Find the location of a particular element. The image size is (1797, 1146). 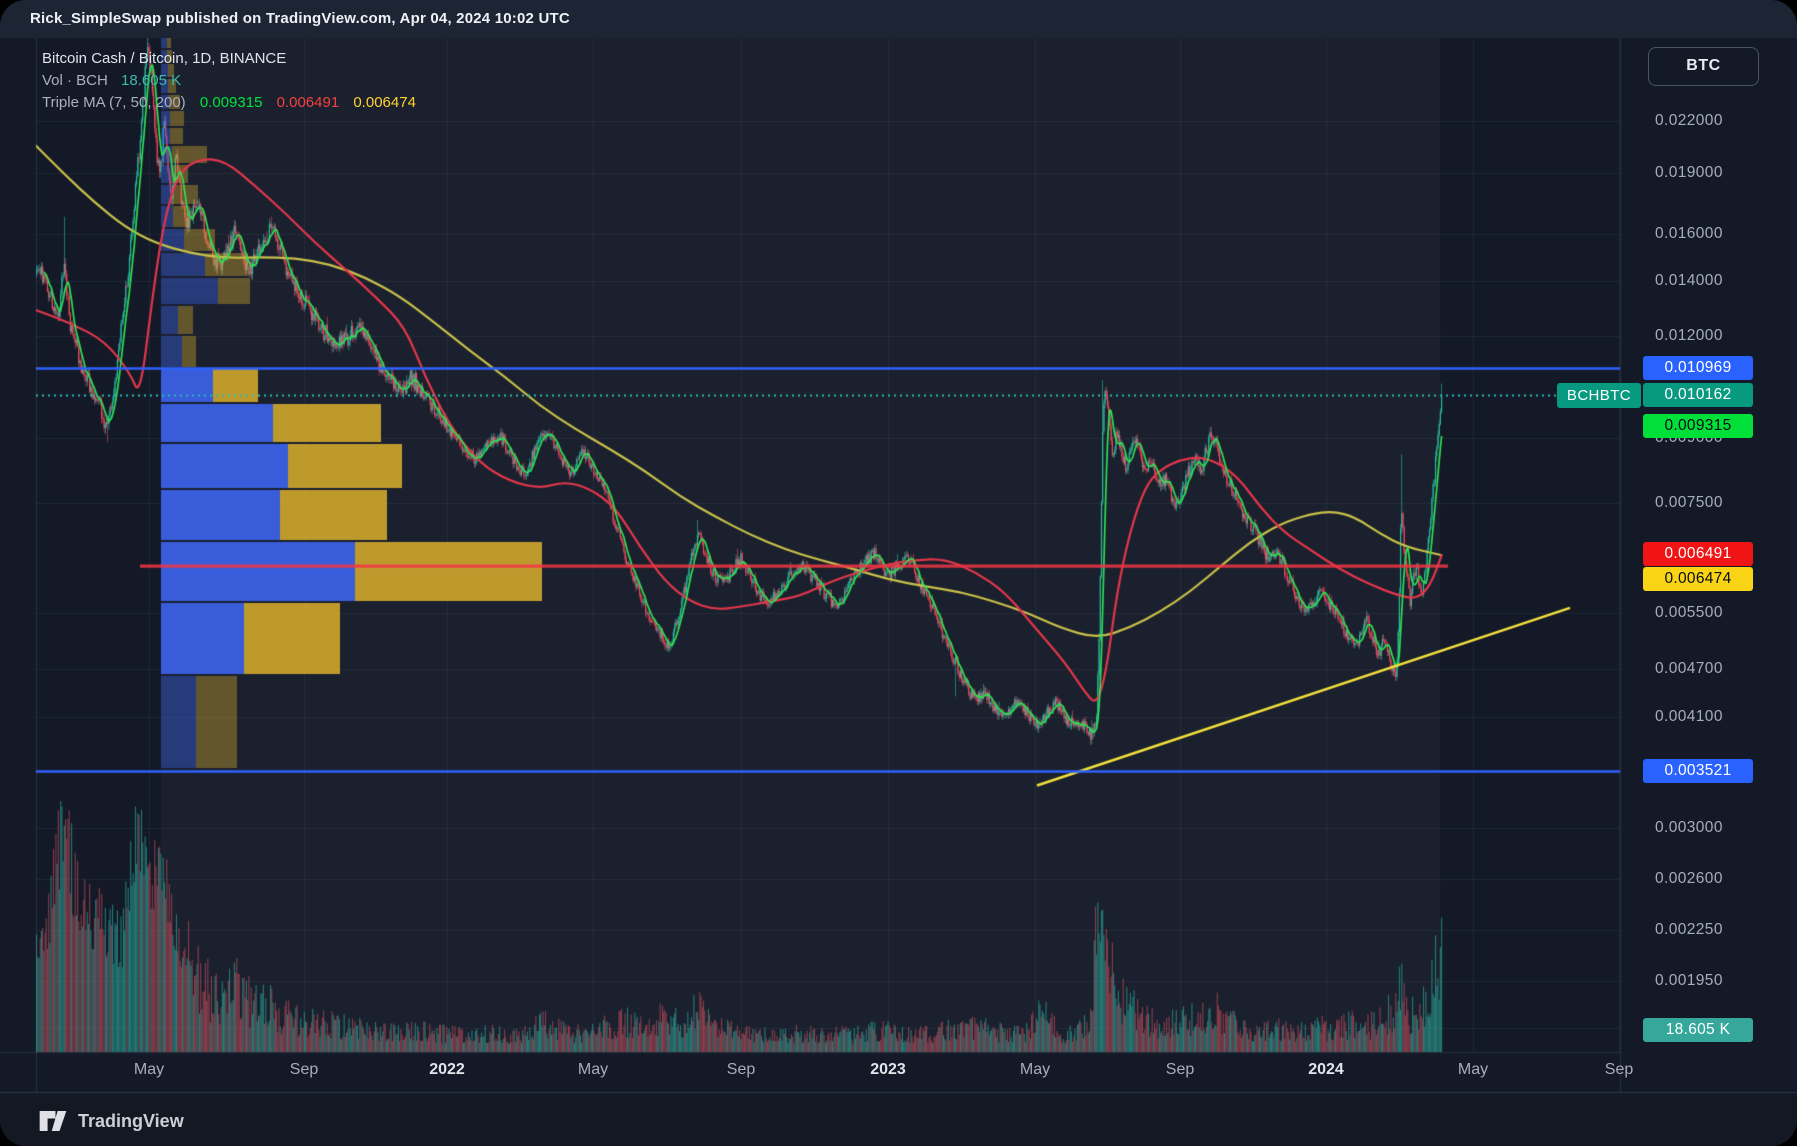

ma50-value: 0.006491 is located at coordinates (308, 102).